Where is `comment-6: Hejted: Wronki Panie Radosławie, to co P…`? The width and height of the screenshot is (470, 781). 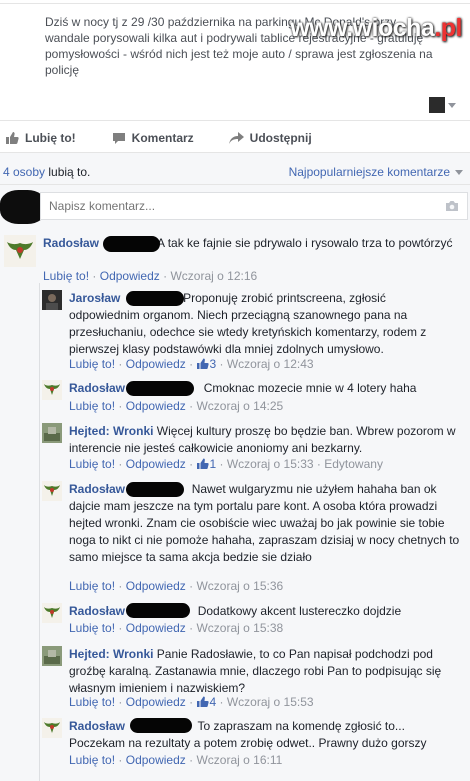
comment-6: Hejted: Wronki Panie Radosławie, to co P… is located at coordinates (266, 671).